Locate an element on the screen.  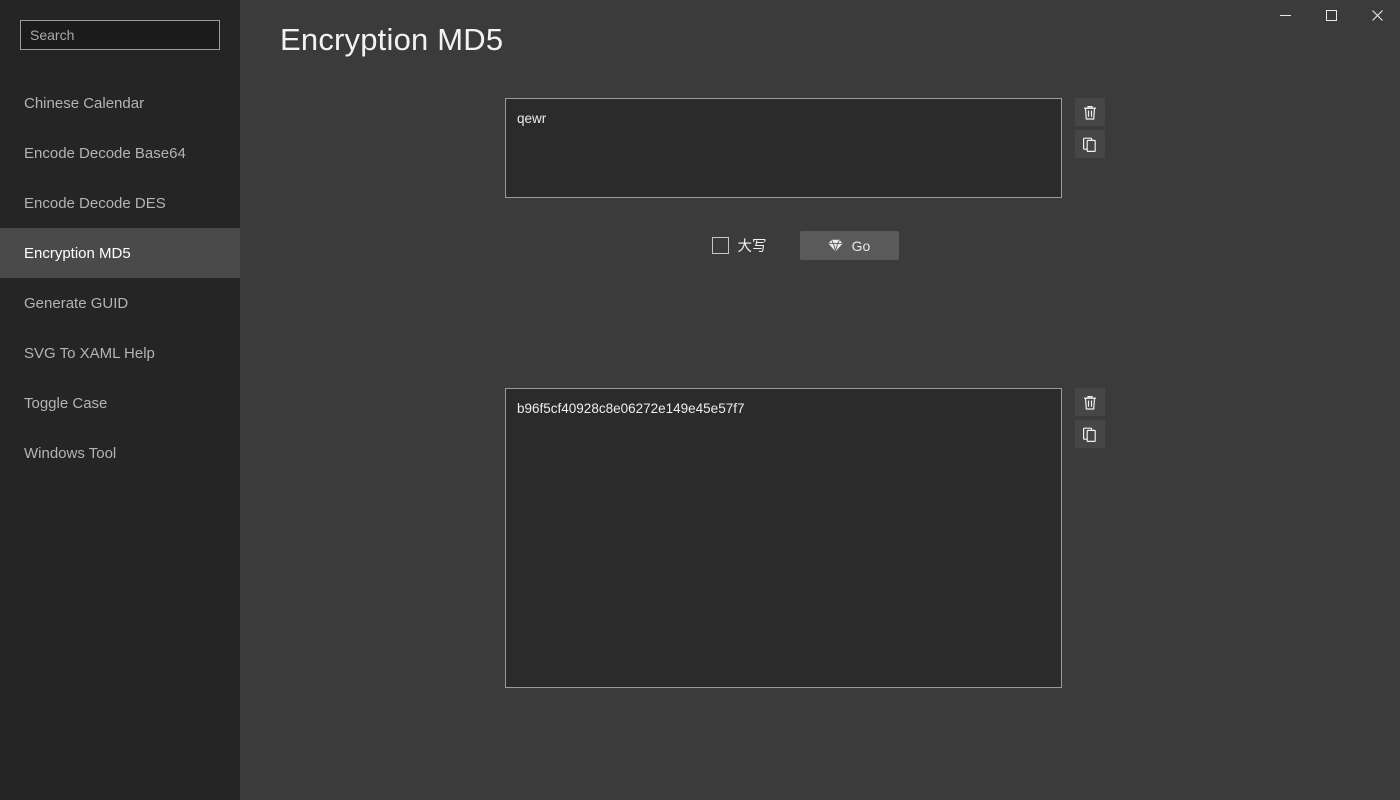
maximize-icon is located at coordinates (1331, 15).